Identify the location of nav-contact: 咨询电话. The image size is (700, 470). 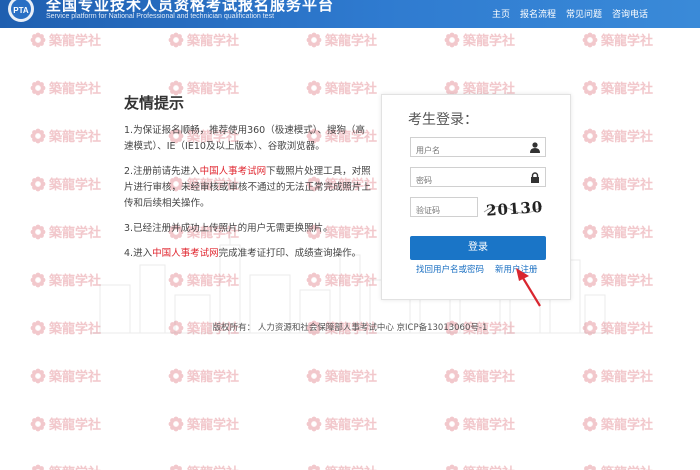
(630, 13).